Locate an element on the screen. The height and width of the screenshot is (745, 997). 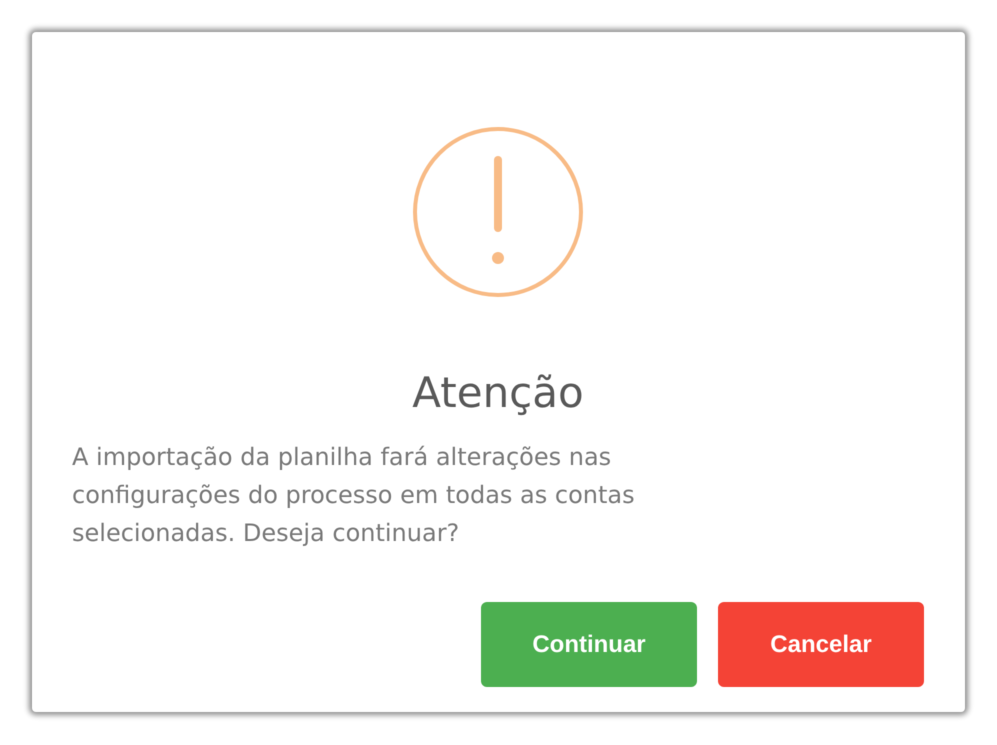
continue-button: Continuar is located at coordinates (589, 645).